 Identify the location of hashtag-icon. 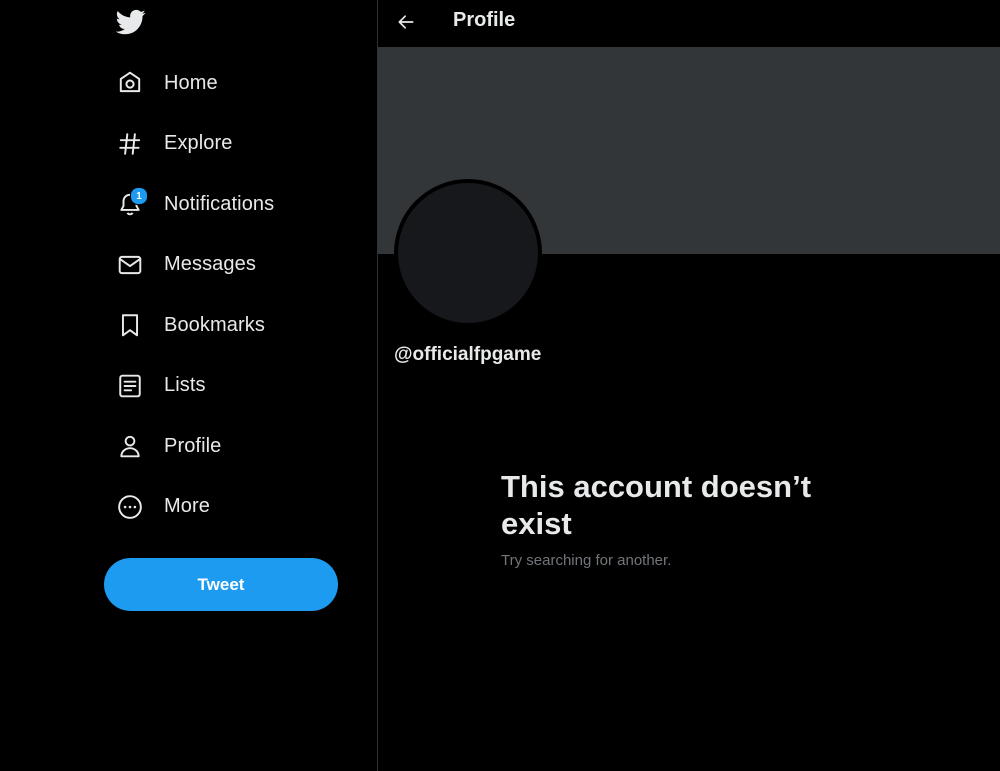
(130, 144).